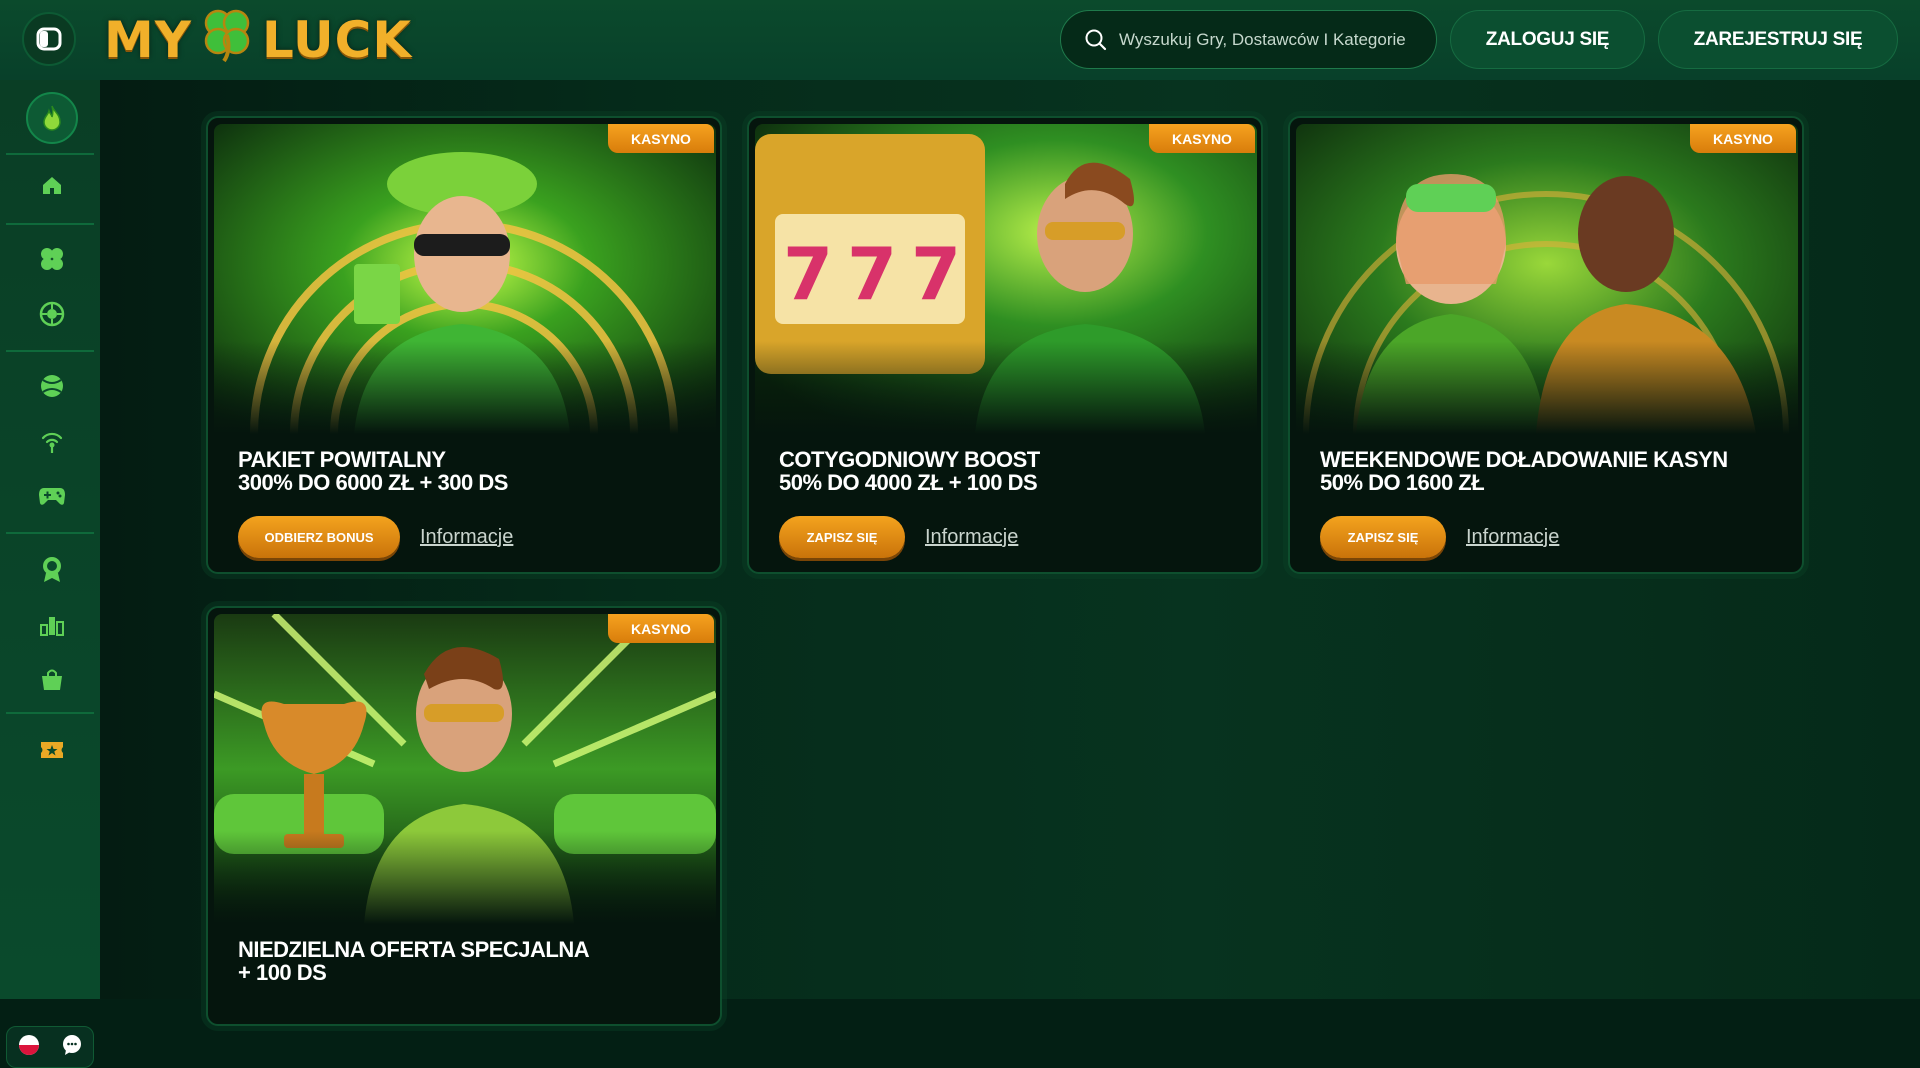 Image resolution: width=1920 pixels, height=1068 pixels. I want to click on top-header: MY LUCK ZALOGUJ SIĘ ZAREJESTRUJ SIĘ, so click(960, 40).